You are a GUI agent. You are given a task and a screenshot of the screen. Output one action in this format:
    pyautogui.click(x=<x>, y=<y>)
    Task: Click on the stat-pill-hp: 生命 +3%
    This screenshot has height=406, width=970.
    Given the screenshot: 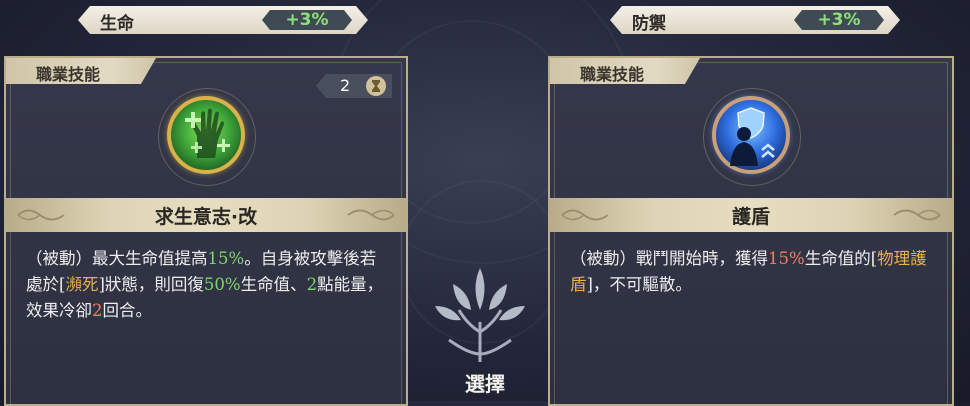 What is the action you would take?
    pyautogui.click(x=223, y=20)
    